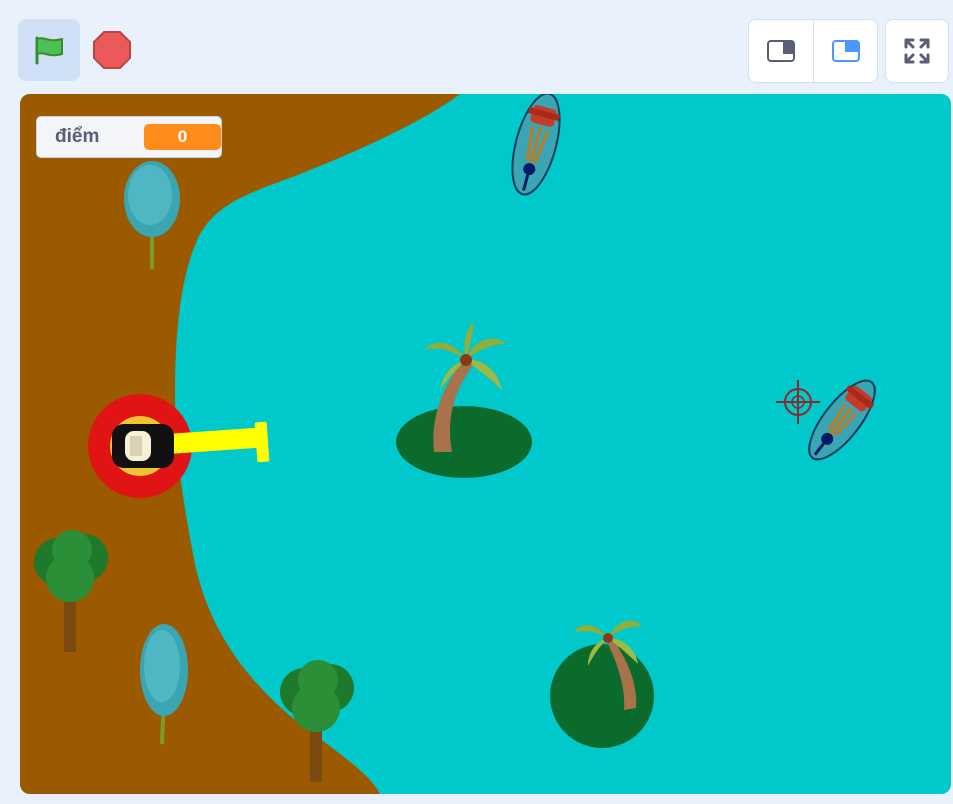 This screenshot has height=804, width=953. I want to click on stage-toolbar, so click(476, 47).